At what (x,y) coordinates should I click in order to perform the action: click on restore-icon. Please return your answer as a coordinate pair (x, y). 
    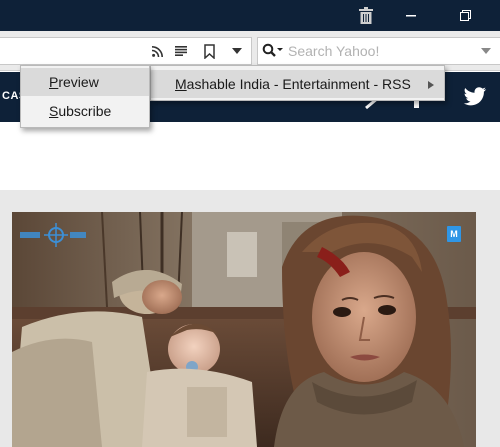
    Looking at the image, I should click on (465, 15).